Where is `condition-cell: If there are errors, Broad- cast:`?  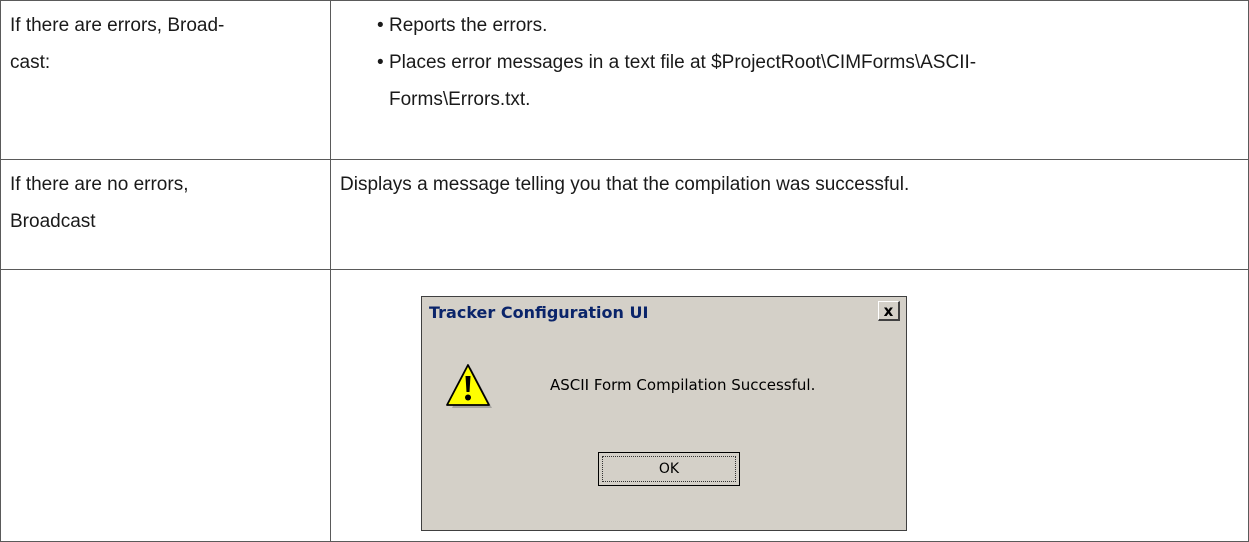 condition-cell: If there are errors, Broad- cast: is located at coordinates (165, 80).